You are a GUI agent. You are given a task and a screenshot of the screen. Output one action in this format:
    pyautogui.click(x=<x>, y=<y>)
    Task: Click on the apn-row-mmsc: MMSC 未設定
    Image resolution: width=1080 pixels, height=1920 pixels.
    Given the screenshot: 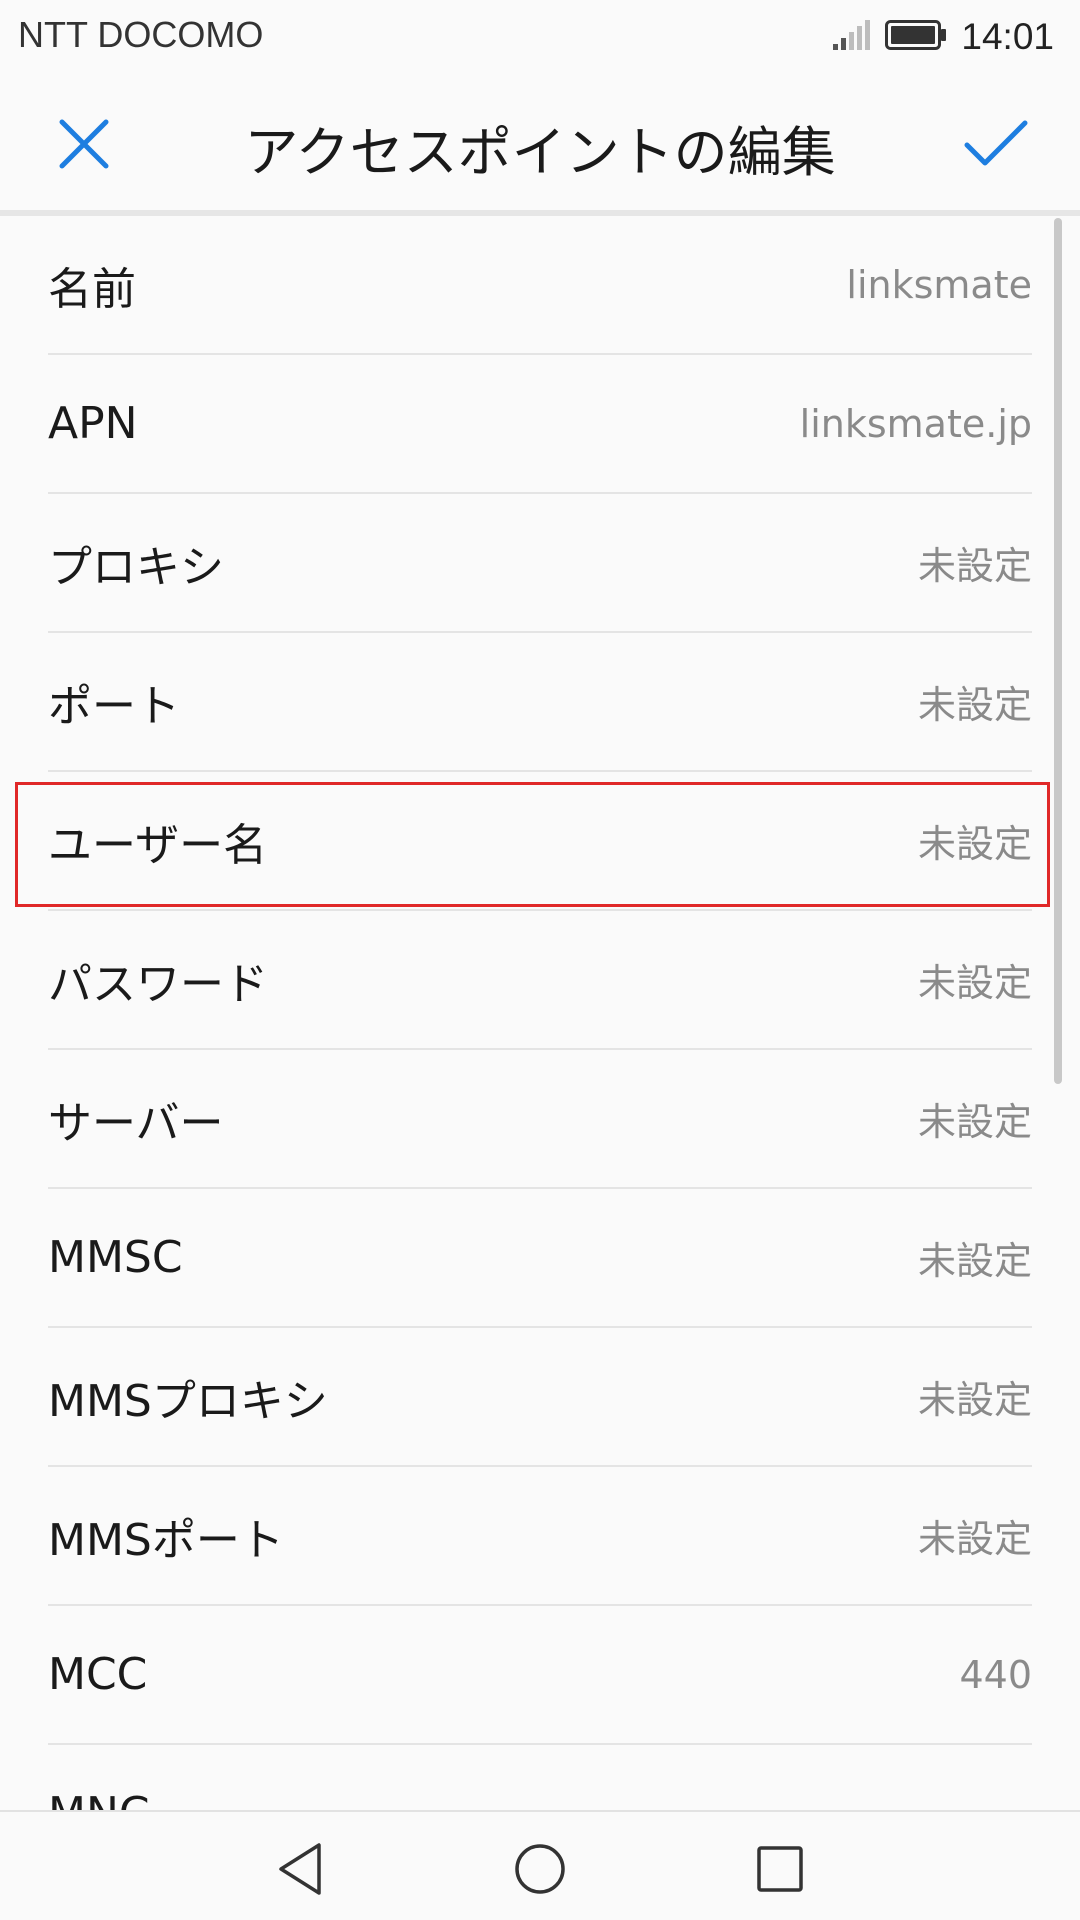 What is the action you would take?
    pyautogui.click(x=540, y=1258)
    